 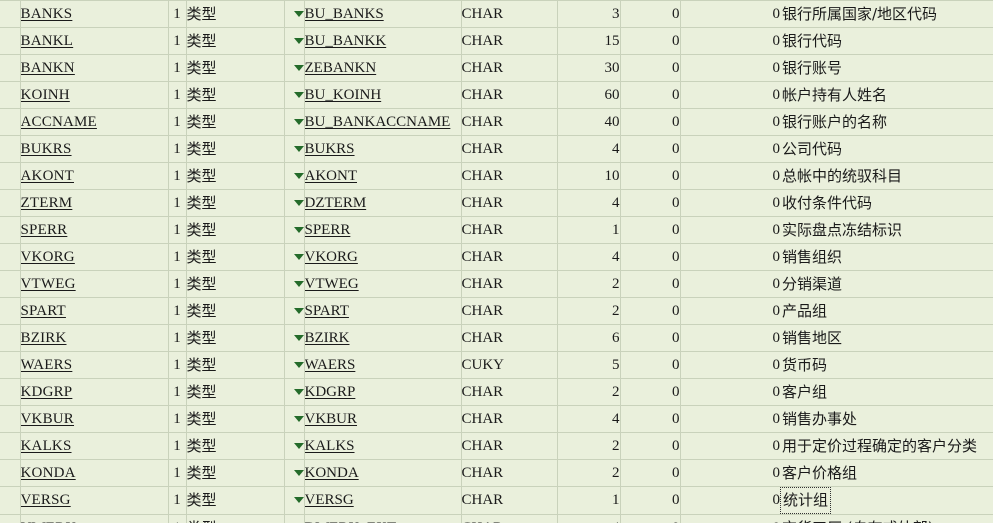 What do you see at coordinates (496, 518) in the screenshot?
I see `table-row: VWERK1类型DWERK_EXTCHAR400交货工厂 (自有或外部)` at bounding box center [496, 518].